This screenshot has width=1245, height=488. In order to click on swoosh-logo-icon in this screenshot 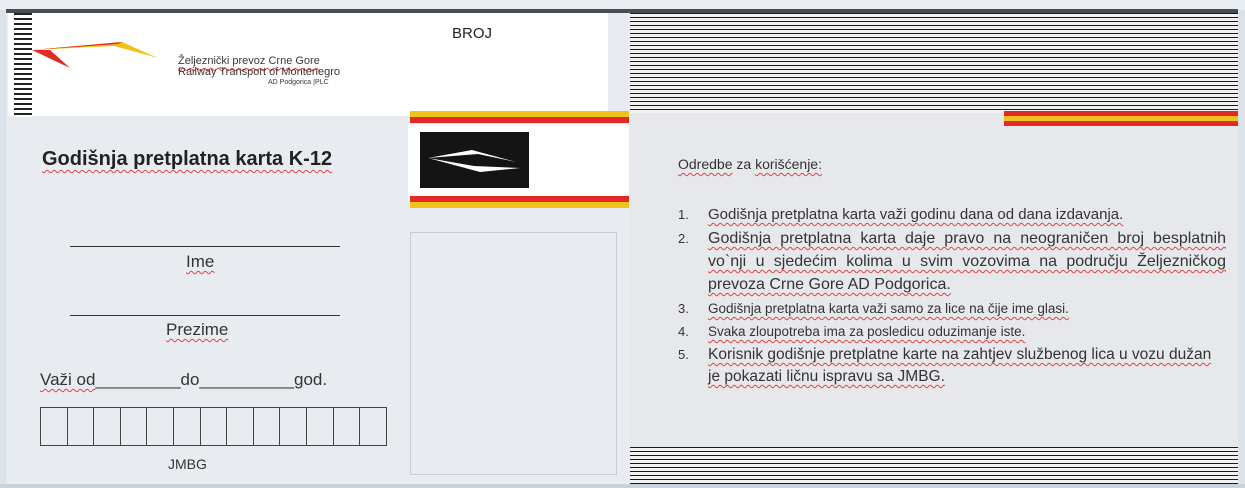, I will do `click(474, 161)`.